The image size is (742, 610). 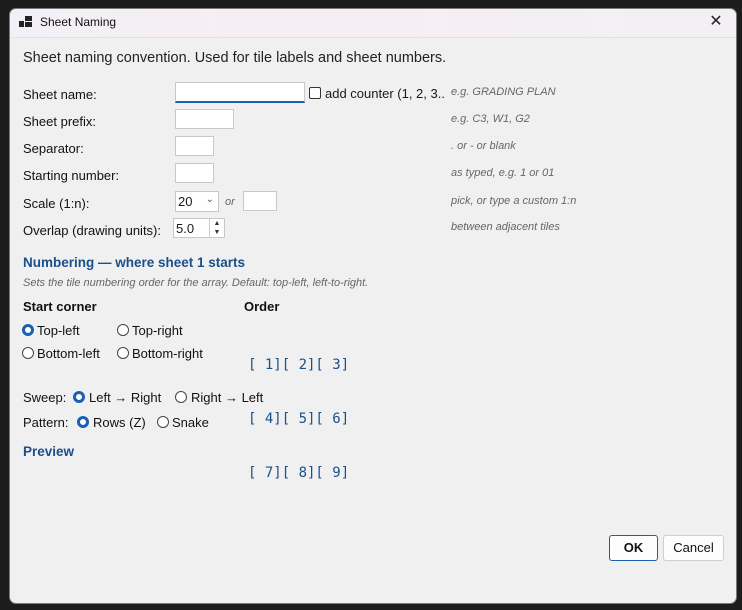 What do you see at coordinates (49, 451) in the screenshot?
I see `preview-heading: Preview` at bounding box center [49, 451].